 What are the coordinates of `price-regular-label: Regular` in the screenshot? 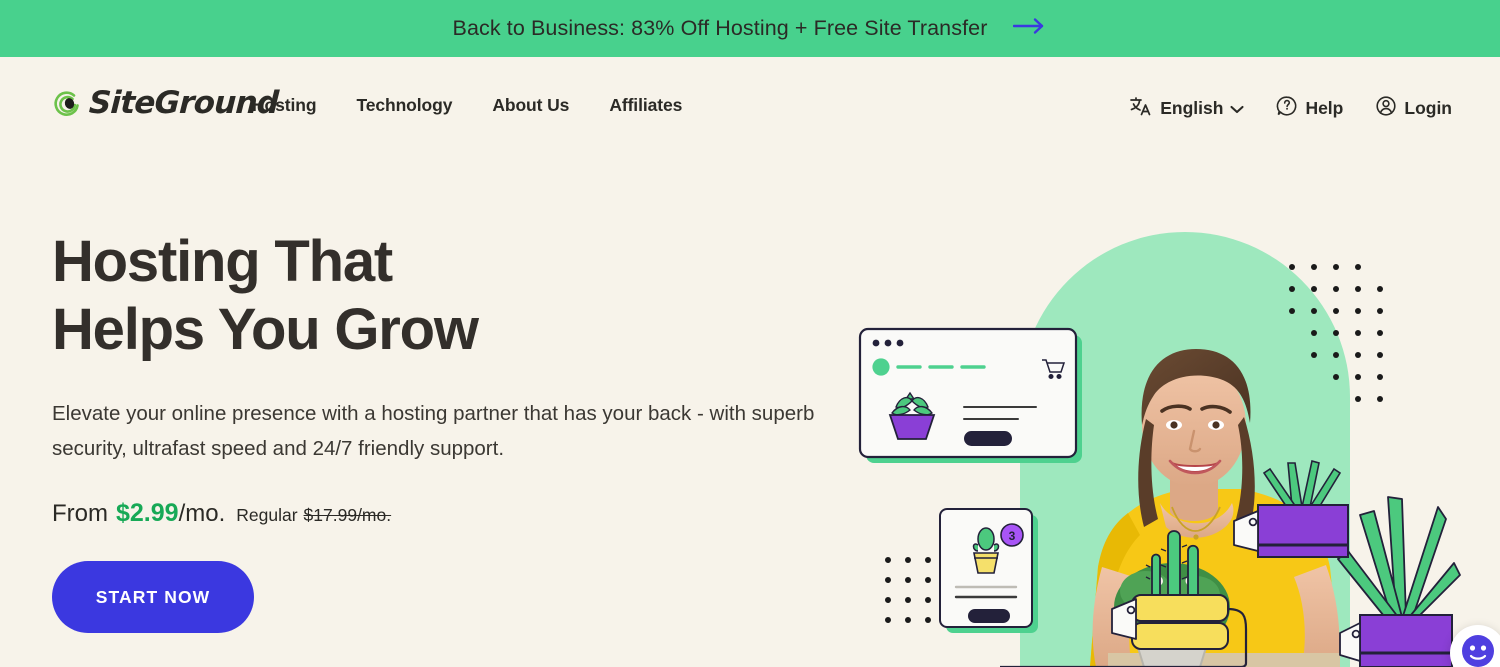 It's located at (267, 515).